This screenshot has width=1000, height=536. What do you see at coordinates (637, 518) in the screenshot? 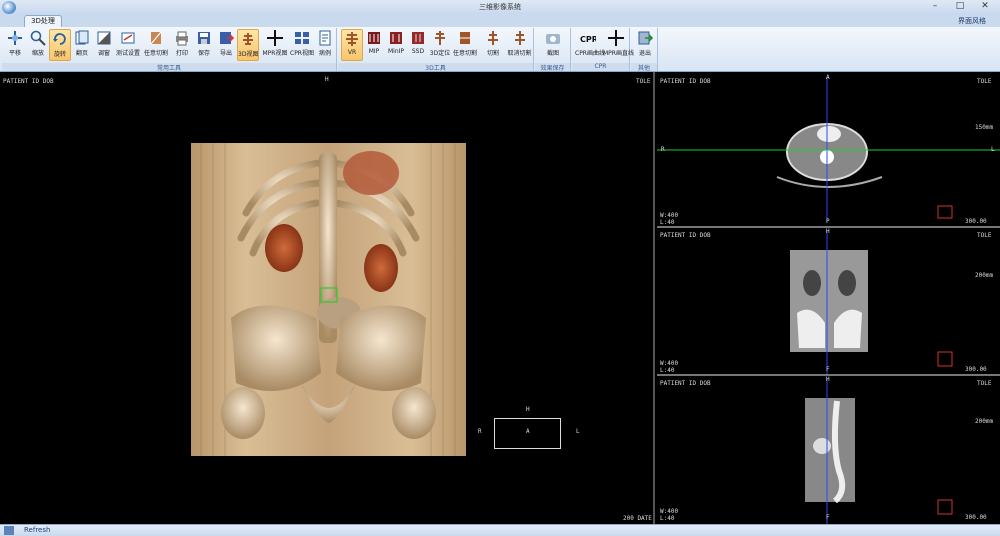
I see `corner-3d: 200 DATE` at bounding box center [637, 518].